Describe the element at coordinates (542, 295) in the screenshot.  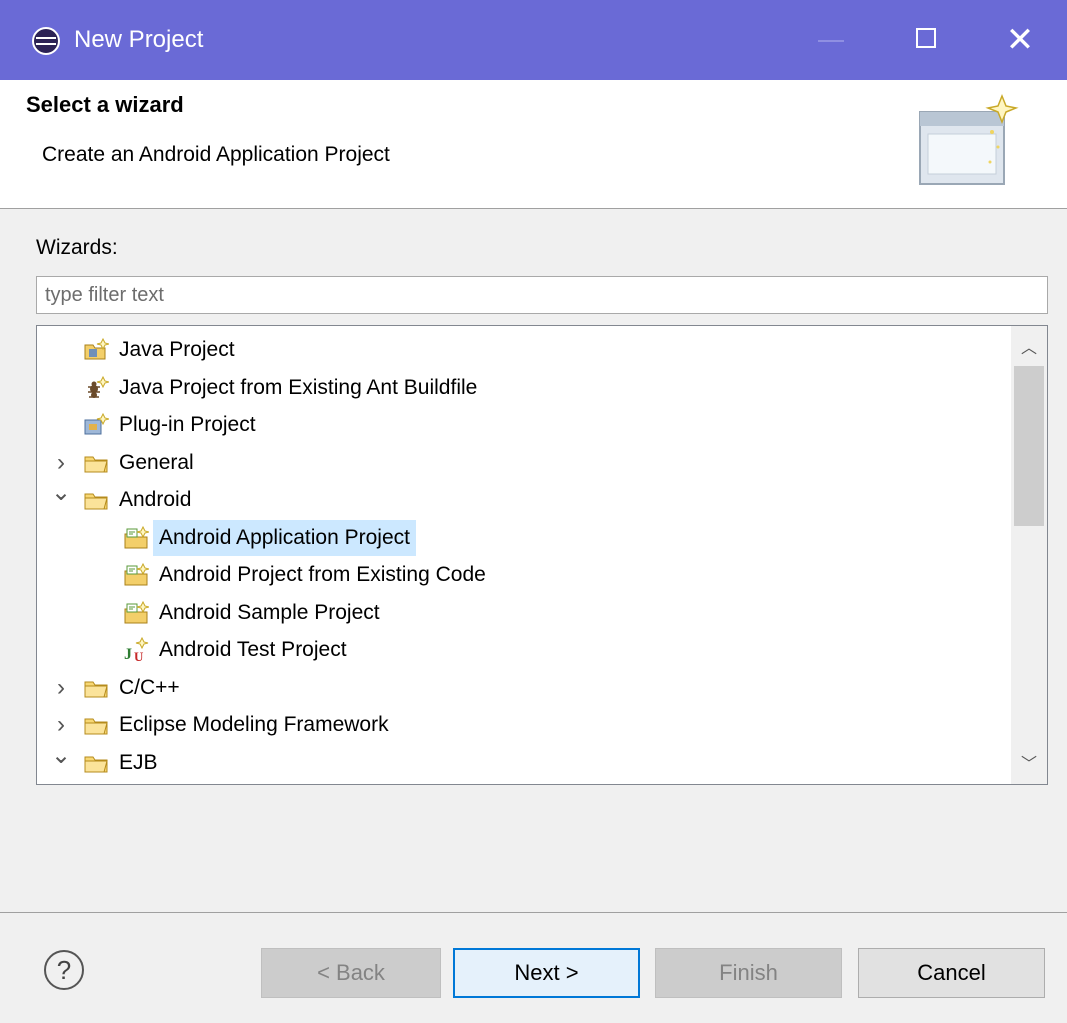
I see `filter-input` at that location.